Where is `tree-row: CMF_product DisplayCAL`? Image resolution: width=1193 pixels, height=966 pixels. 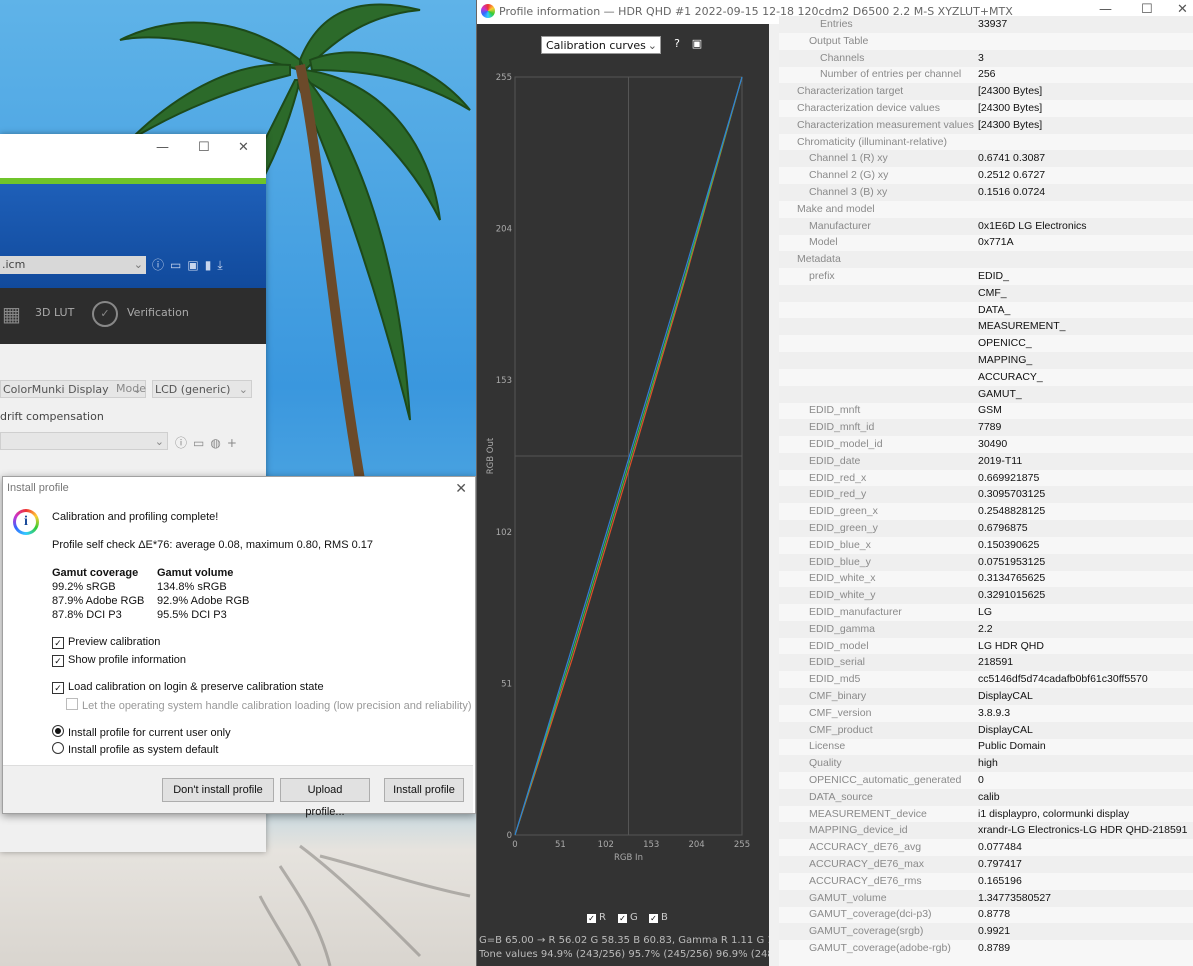
tree-row: CMF_product DisplayCAL is located at coordinates (986, 730).